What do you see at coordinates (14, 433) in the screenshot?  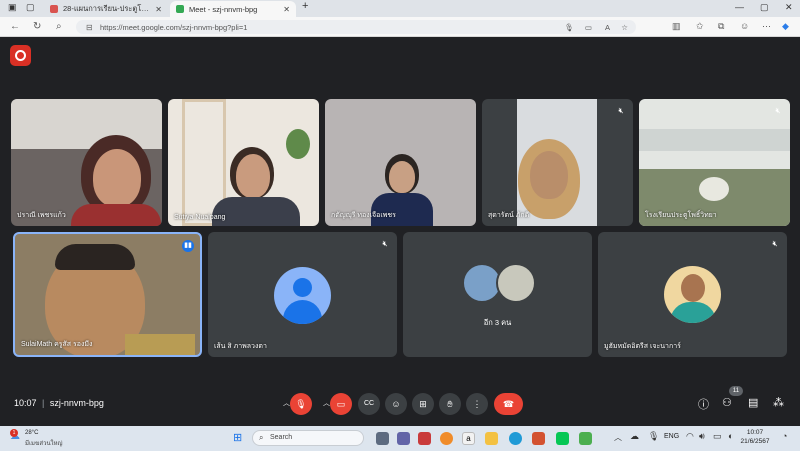 I see `weather-badge: 1` at bounding box center [14, 433].